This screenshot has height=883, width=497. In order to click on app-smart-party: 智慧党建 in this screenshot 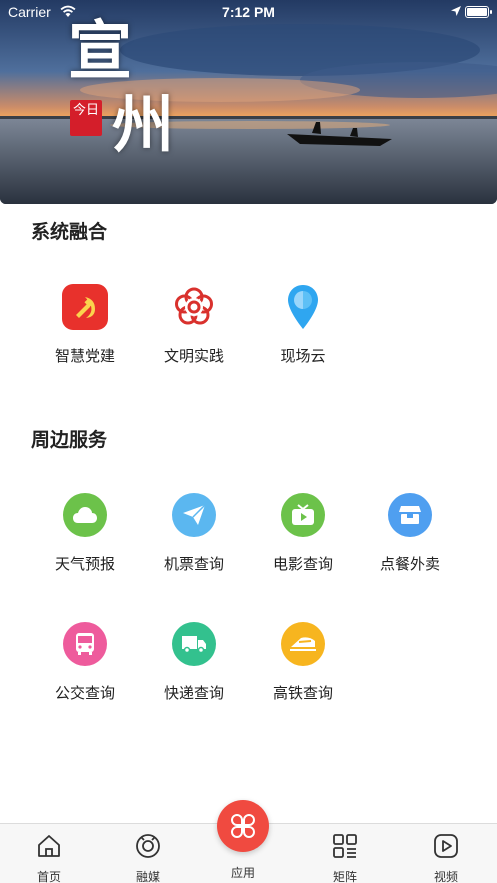, I will do `click(85, 324)`.